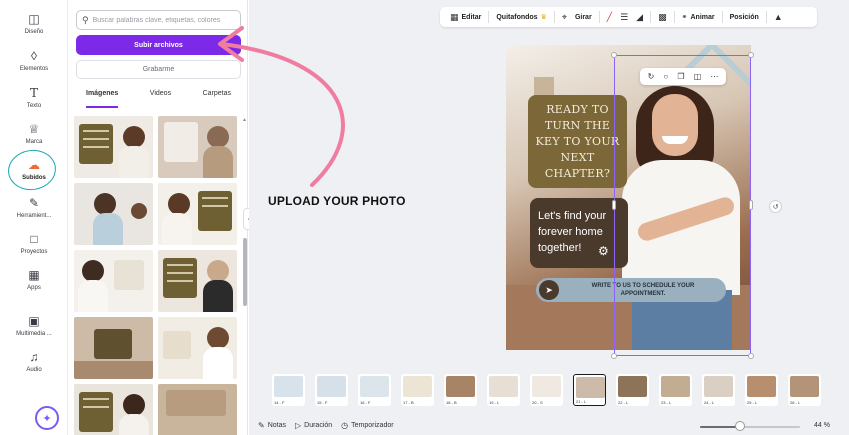  I want to click on zoom-level: 44 %, so click(822, 425).